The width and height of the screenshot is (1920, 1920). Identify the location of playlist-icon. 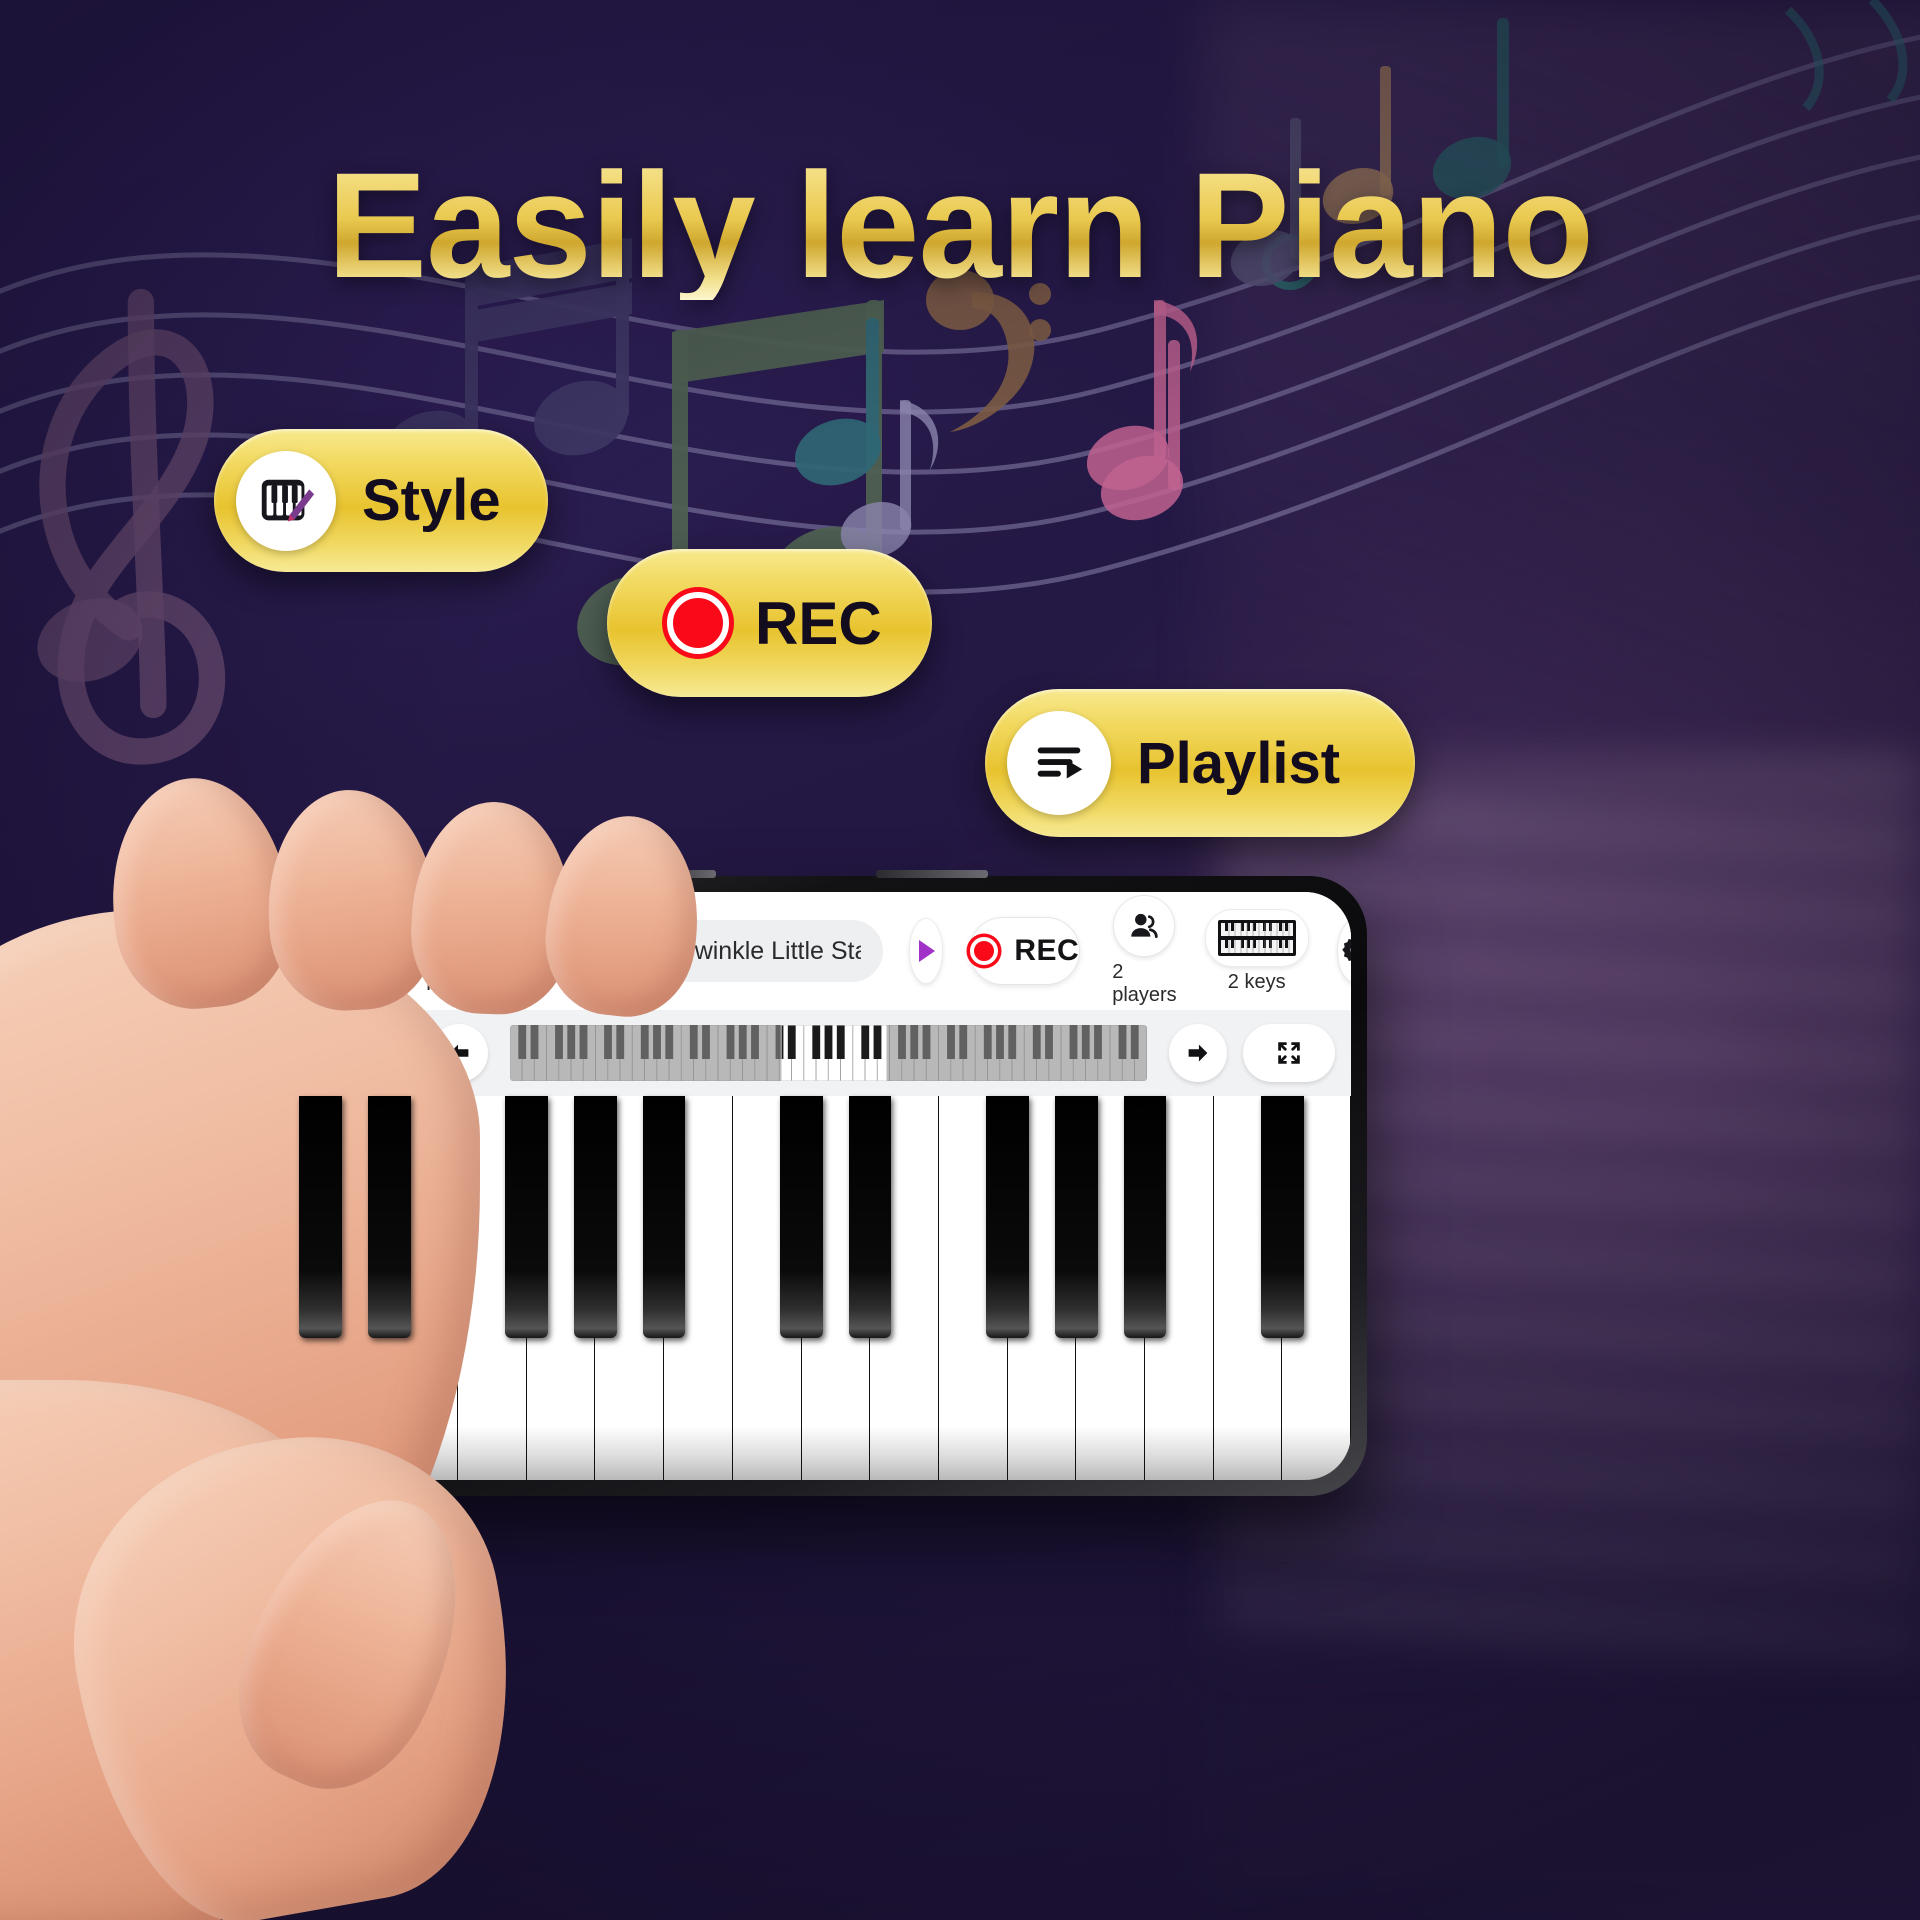
(1059, 763).